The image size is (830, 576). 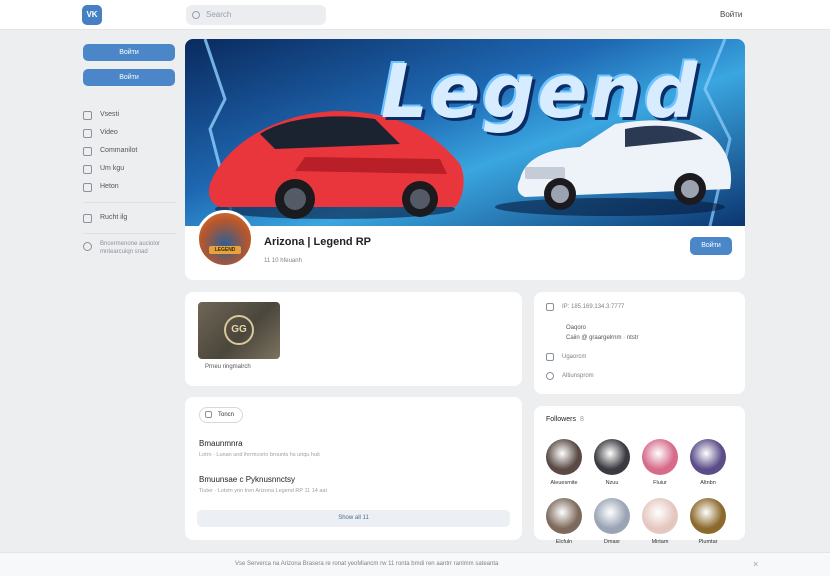 What do you see at coordinates (578, 376) in the screenshot?
I see `info-row-label: Altiunsprom` at bounding box center [578, 376].